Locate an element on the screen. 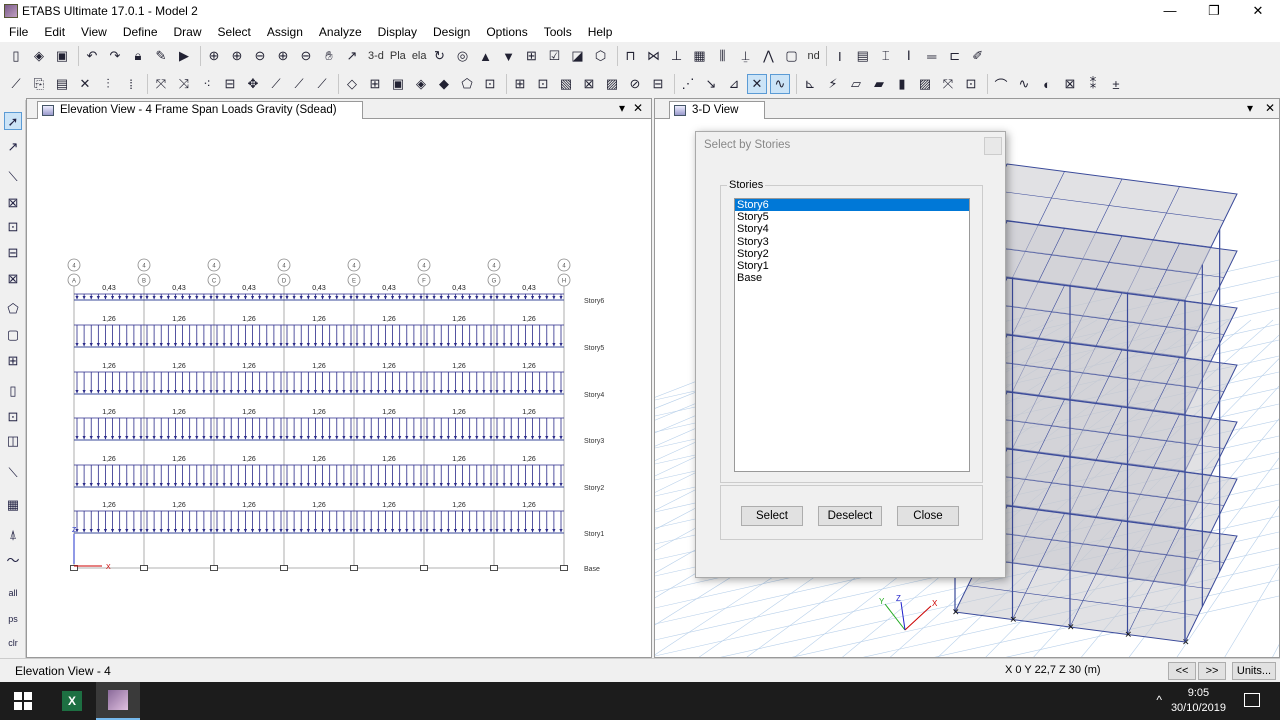  draw-wall-stack-icon: ▯ is located at coordinates (13, 391).